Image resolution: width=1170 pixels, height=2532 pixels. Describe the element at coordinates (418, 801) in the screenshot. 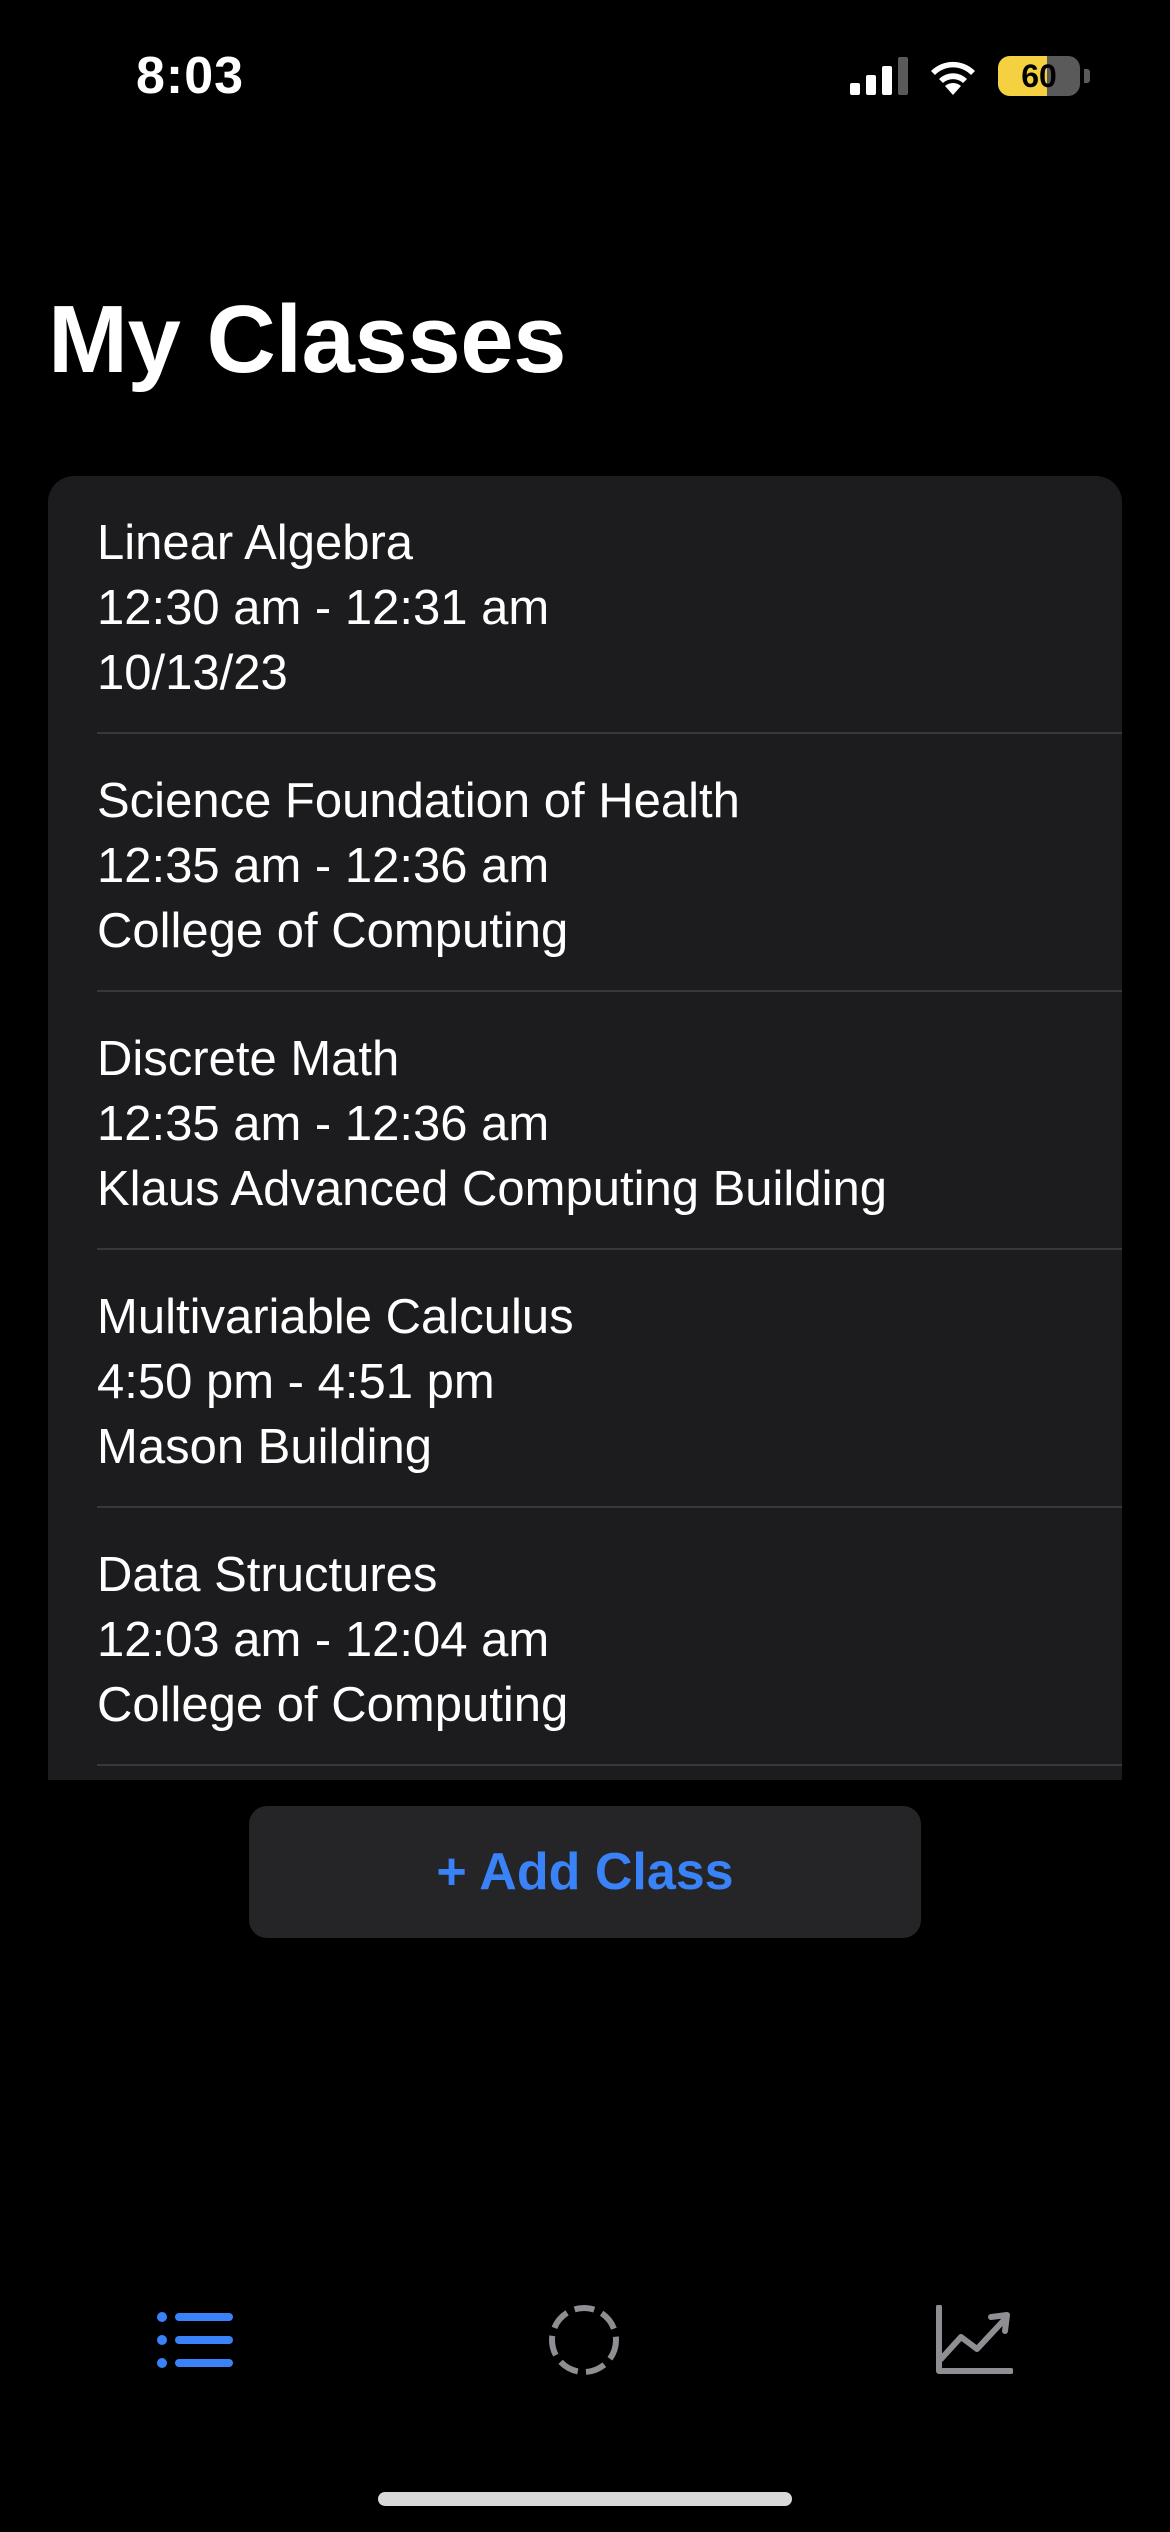

I see `class-name: Science Foundation of Health` at that location.